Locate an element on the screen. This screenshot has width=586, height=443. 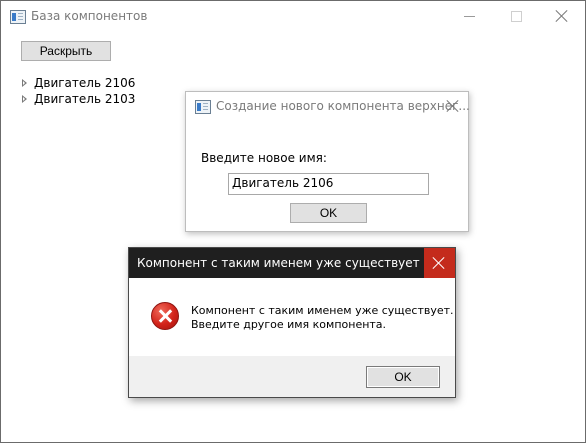
new-name-input: Двигатель 2106 is located at coordinates (328, 184).